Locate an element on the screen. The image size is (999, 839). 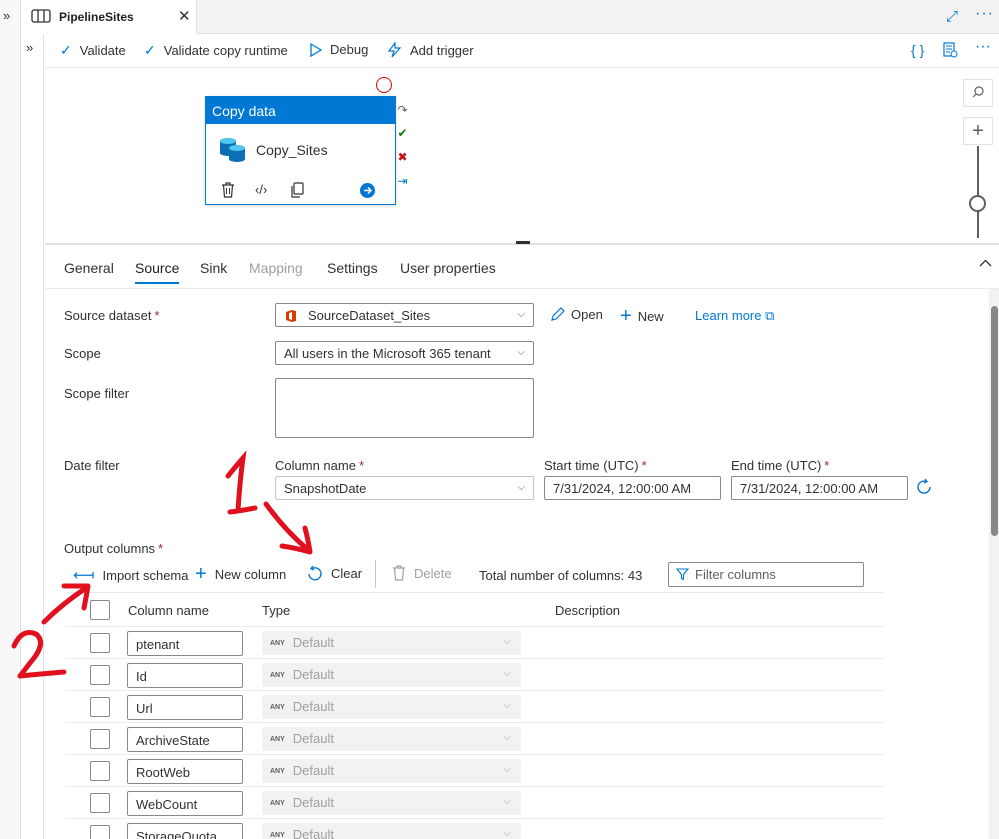
copy-data-activity: Copy data Copy_Sites ‹/› is located at coordinates (300, 150).